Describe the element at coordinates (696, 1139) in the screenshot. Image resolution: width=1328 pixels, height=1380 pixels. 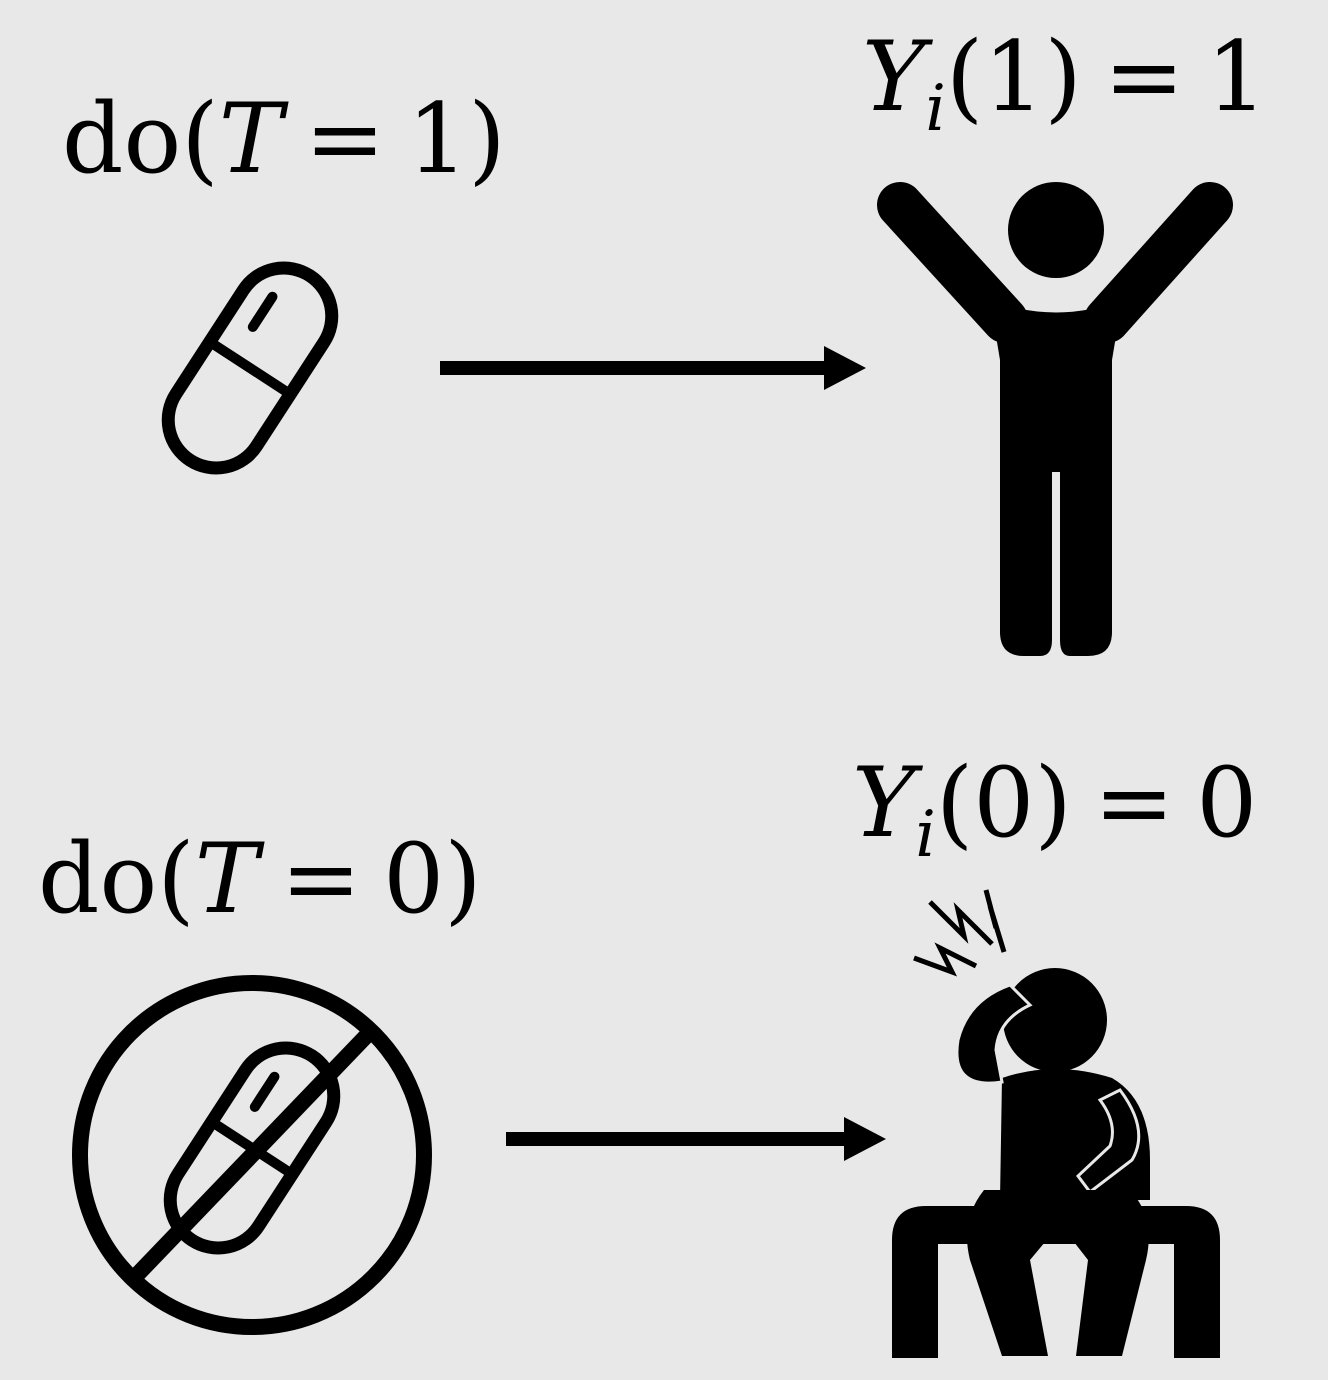
I see `bottom-arrow` at that location.